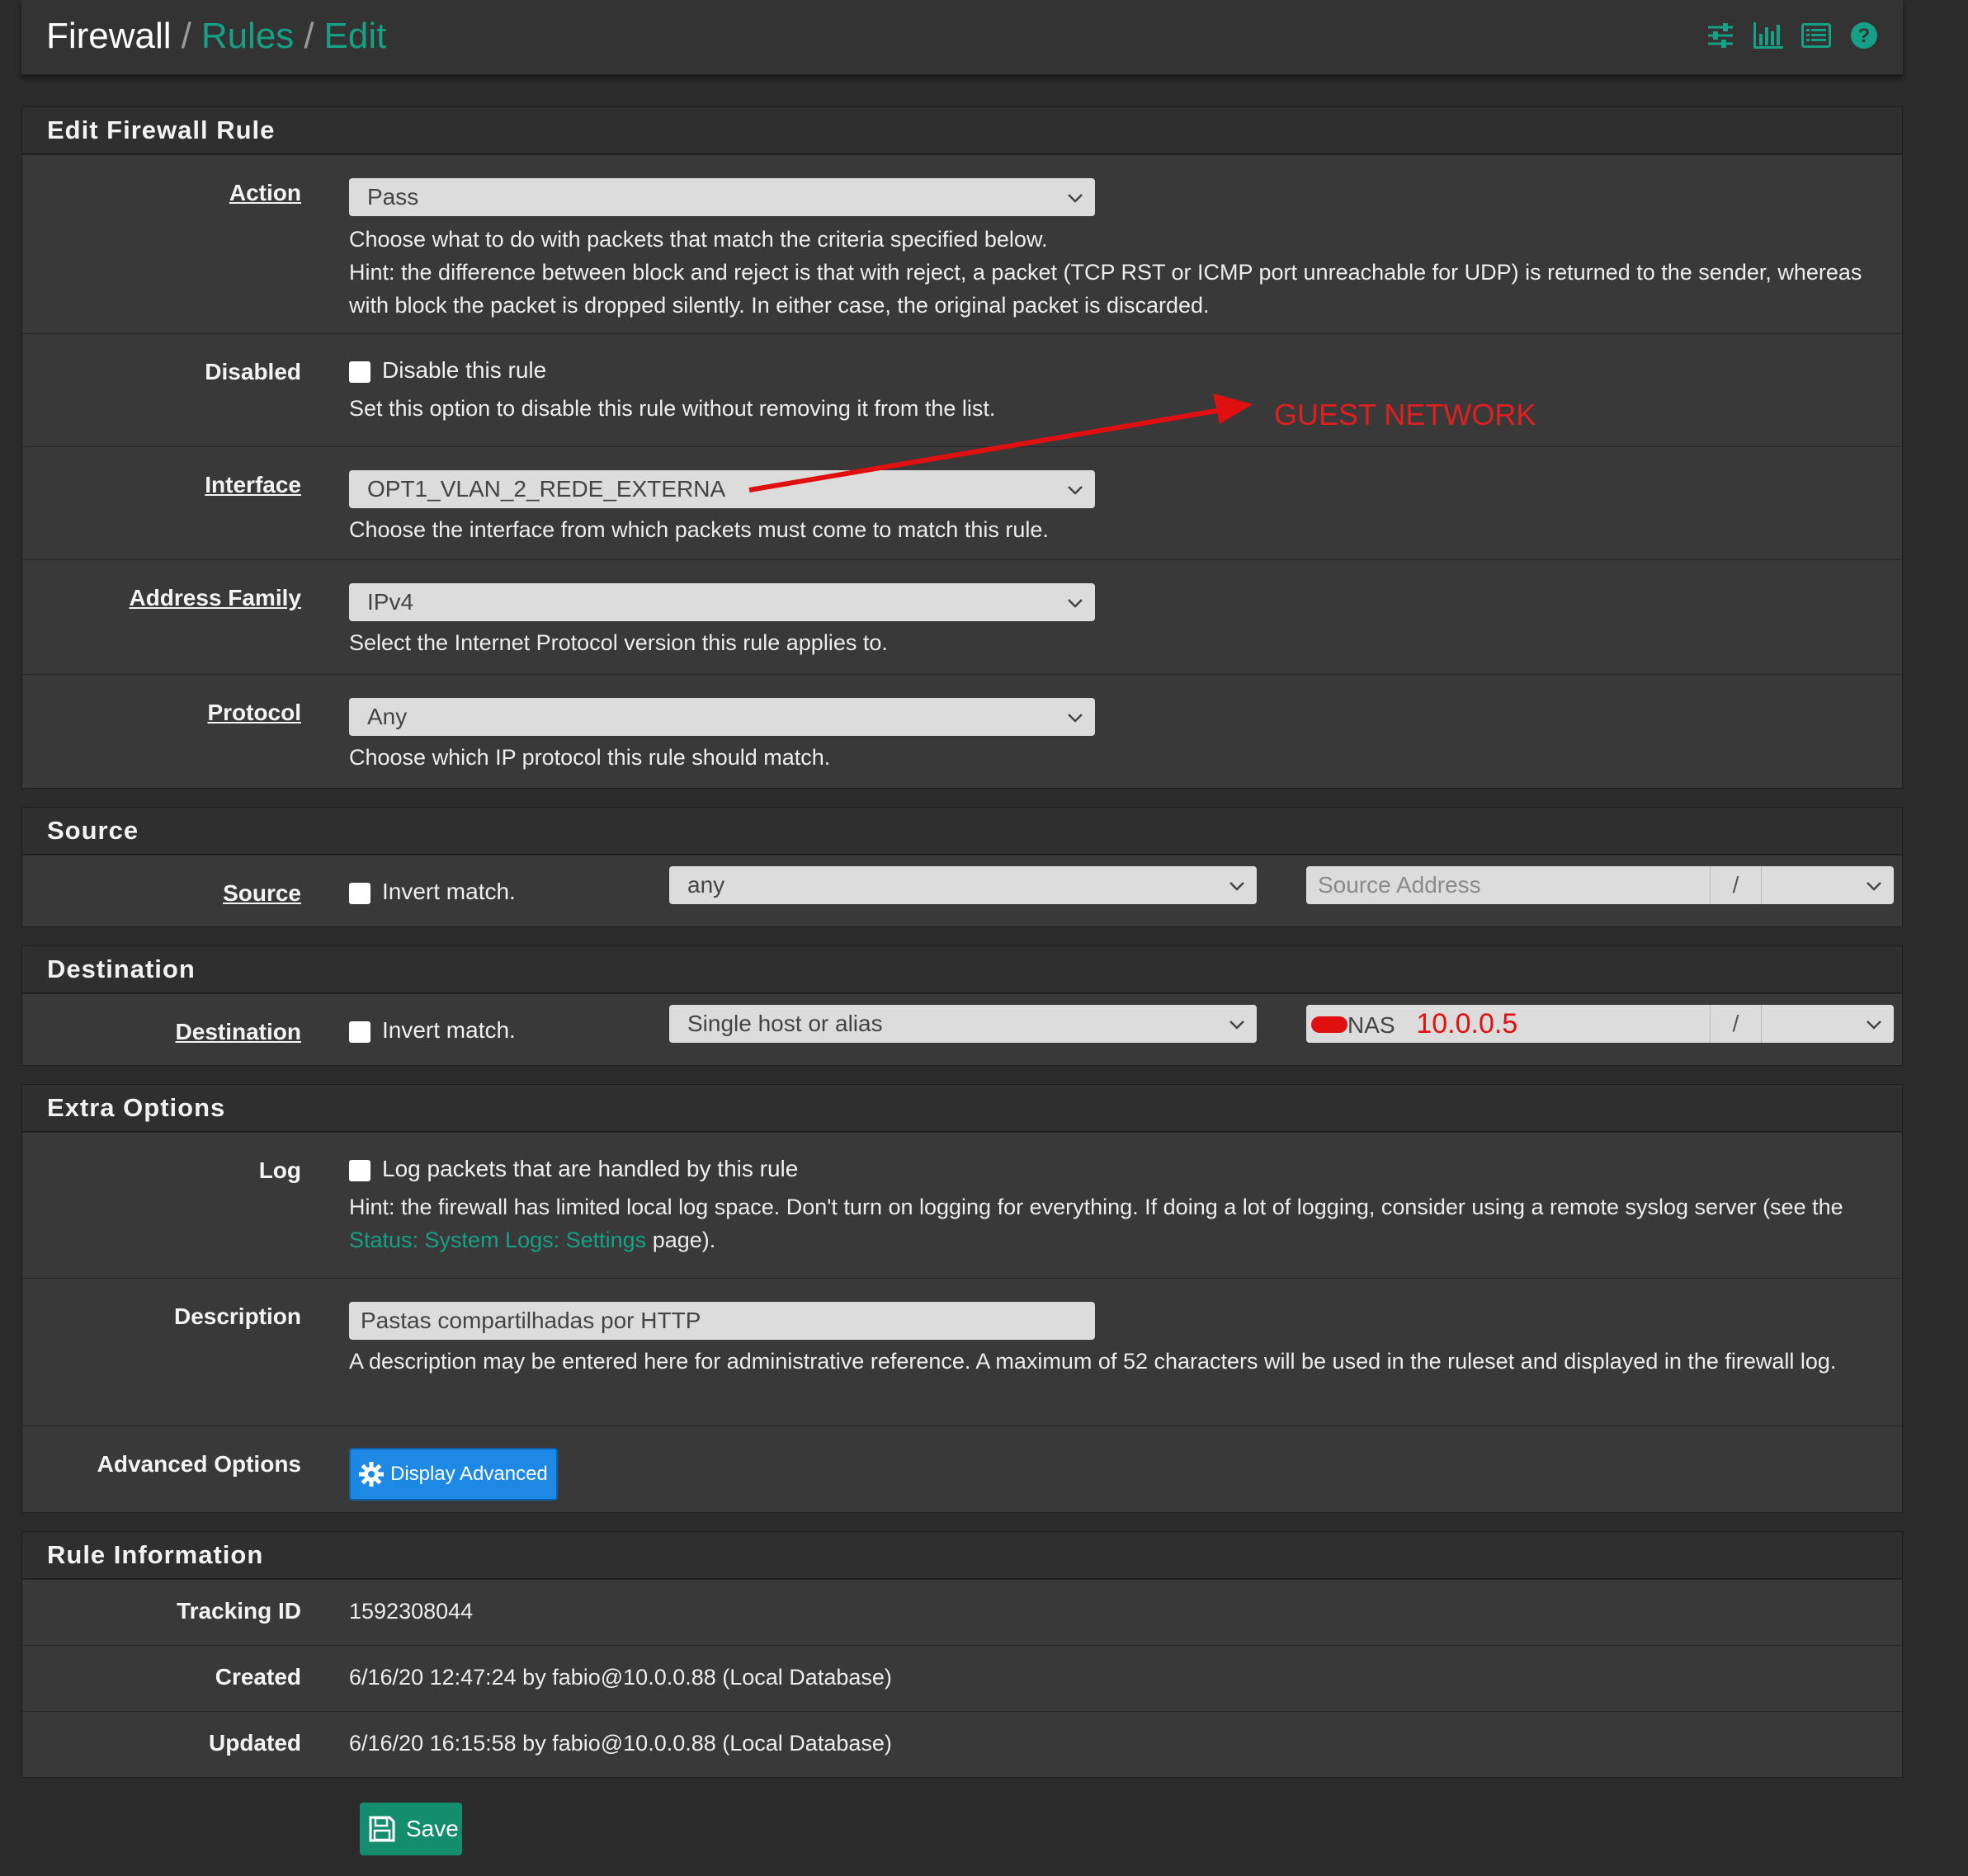 The height and width of the screenshot is (1876, 1968). I want to click on destination-address-value: NAS, so click(1371, 1025).